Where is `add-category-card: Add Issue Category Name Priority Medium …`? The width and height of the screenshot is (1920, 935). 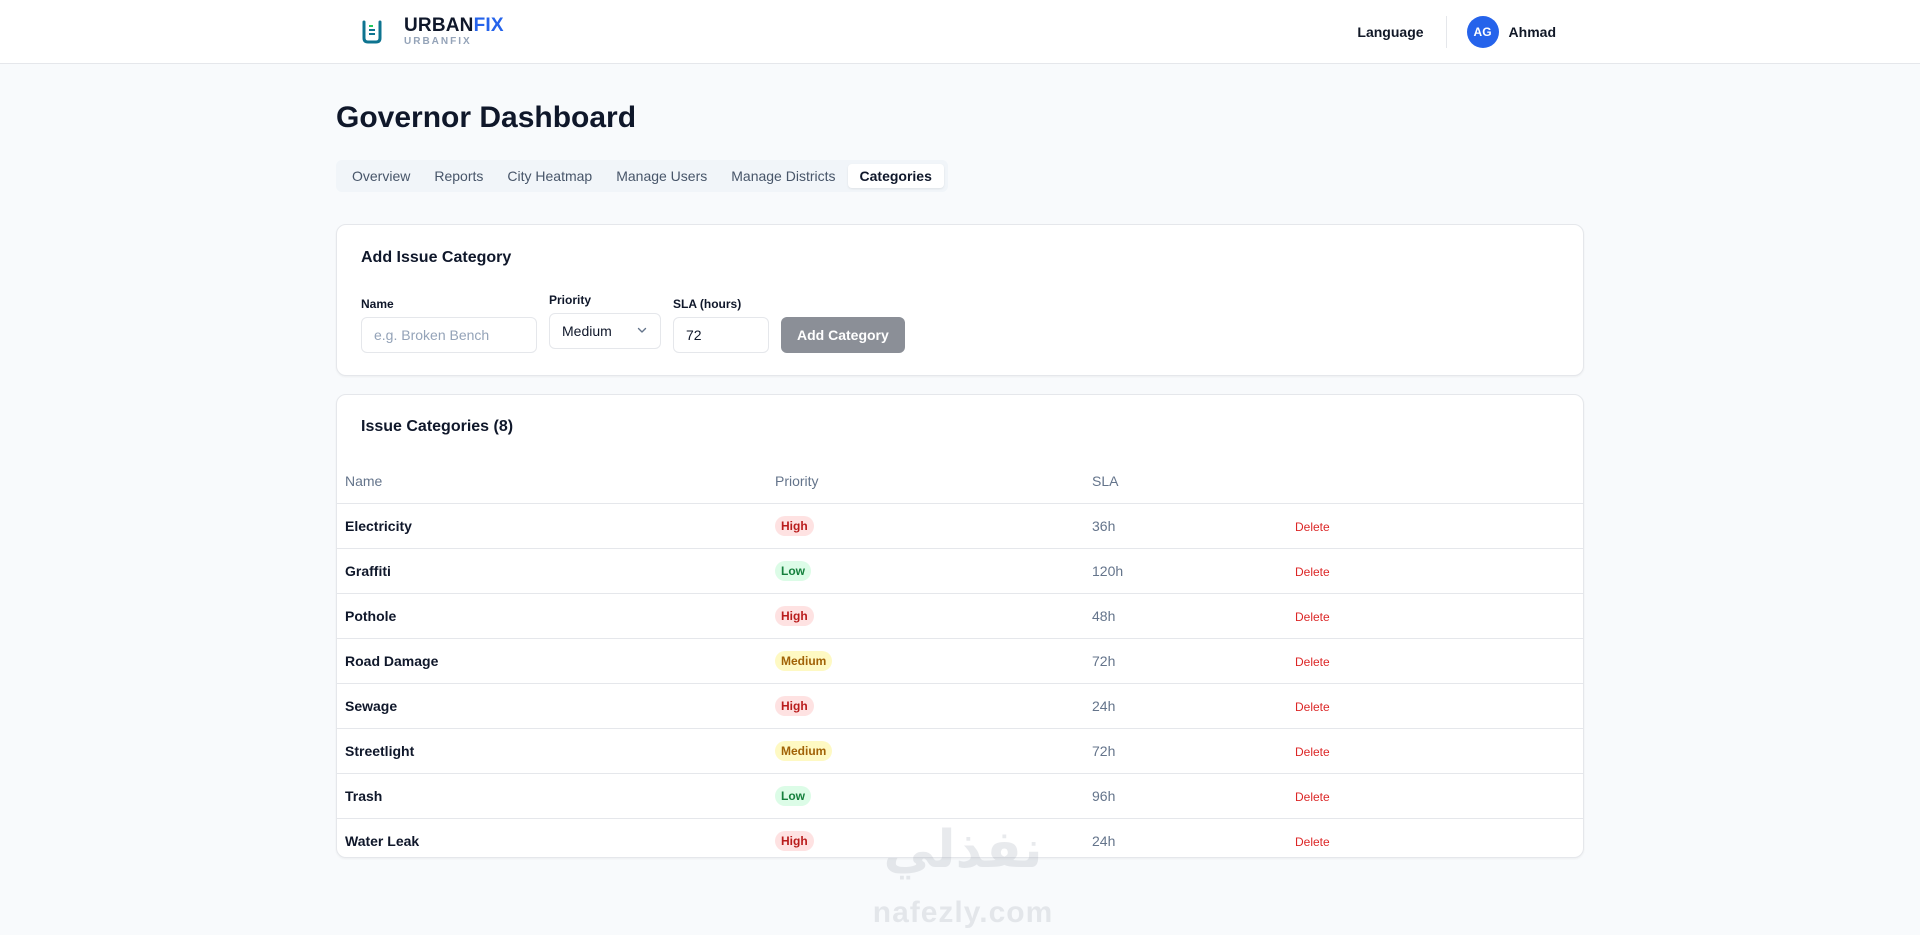
add-category-card: Add Issue Category Name Priority Medium … is located at coordinates (960, 300).